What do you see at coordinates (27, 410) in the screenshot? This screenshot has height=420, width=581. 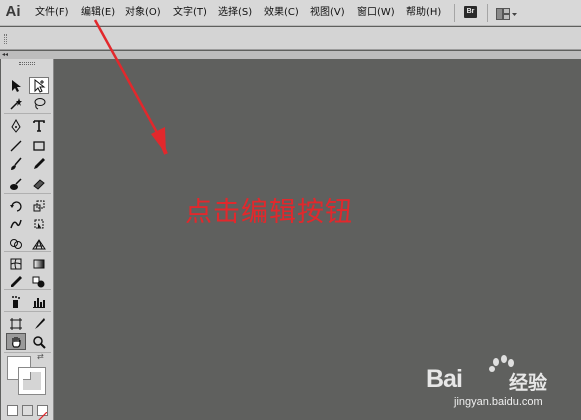 I see `gradient-mode-button` at bounding box center [27, 410].